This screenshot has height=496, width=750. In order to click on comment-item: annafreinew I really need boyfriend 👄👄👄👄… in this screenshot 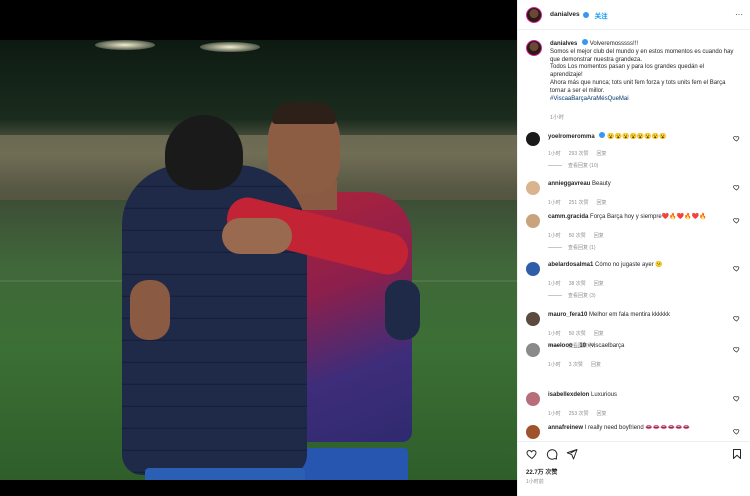, I will do `click(635, 432)`.